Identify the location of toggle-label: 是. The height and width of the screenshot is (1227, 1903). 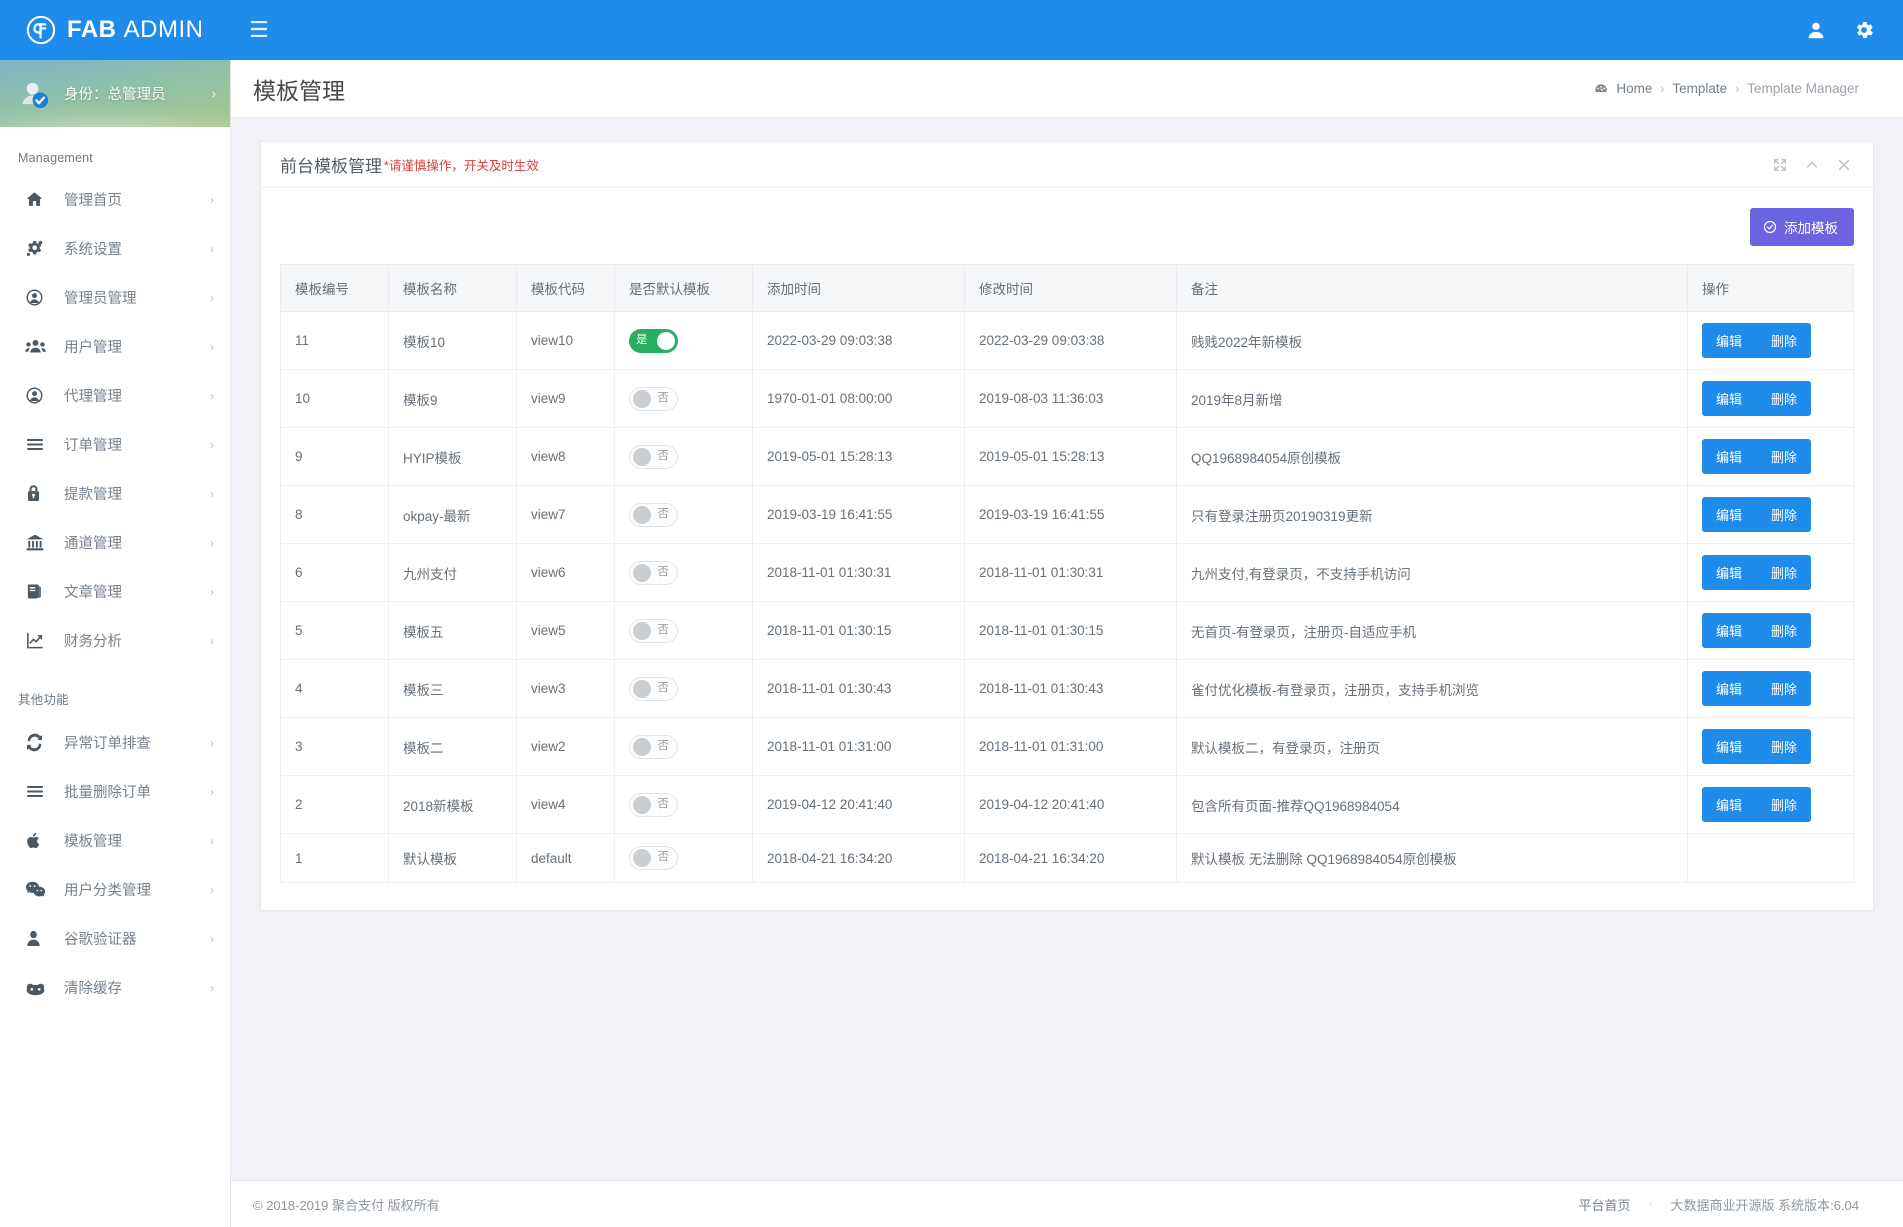
(642, 339).